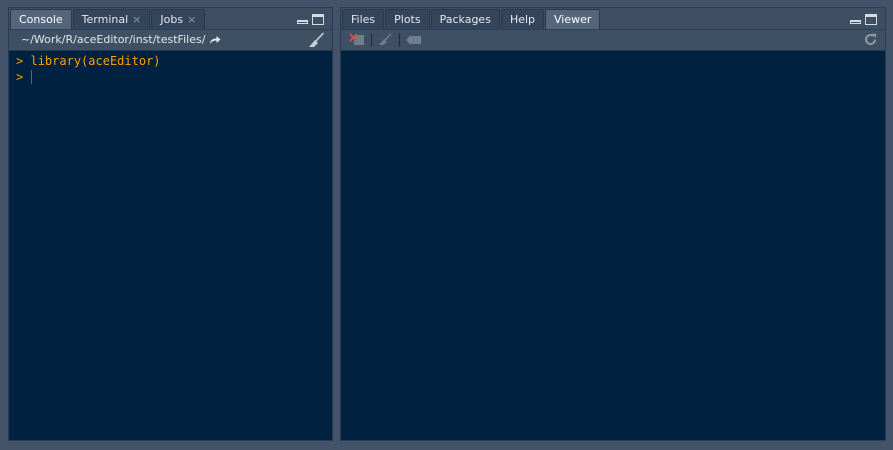  Describe the element at coordinates (316, 40) in the screenshot. I see `clear-console-icon` at that location.